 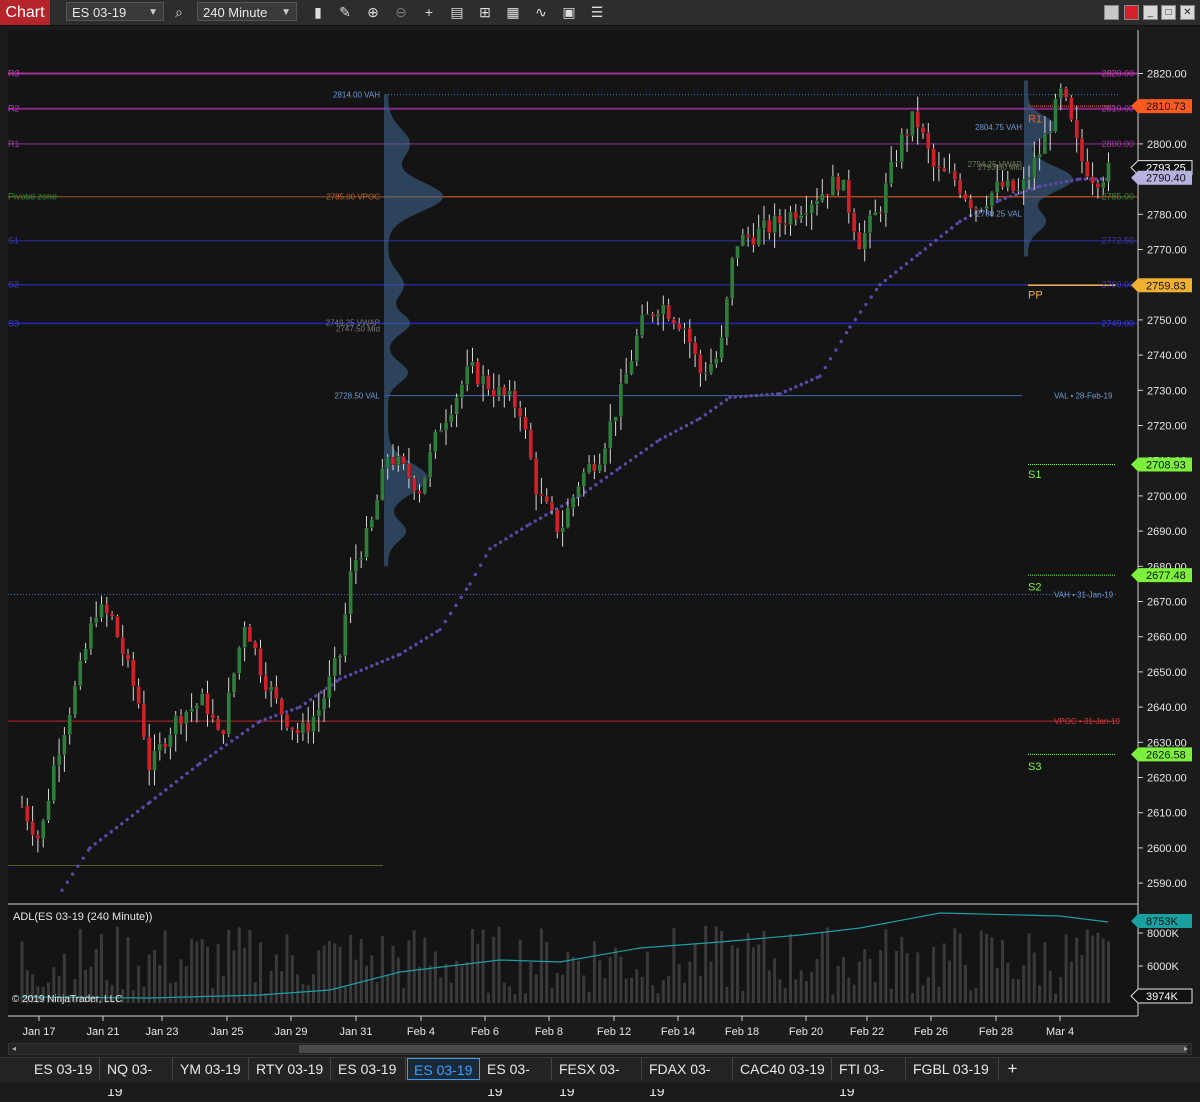 I want to click on scroll-right-icon: ▸, so click(x=1186, y=1049).